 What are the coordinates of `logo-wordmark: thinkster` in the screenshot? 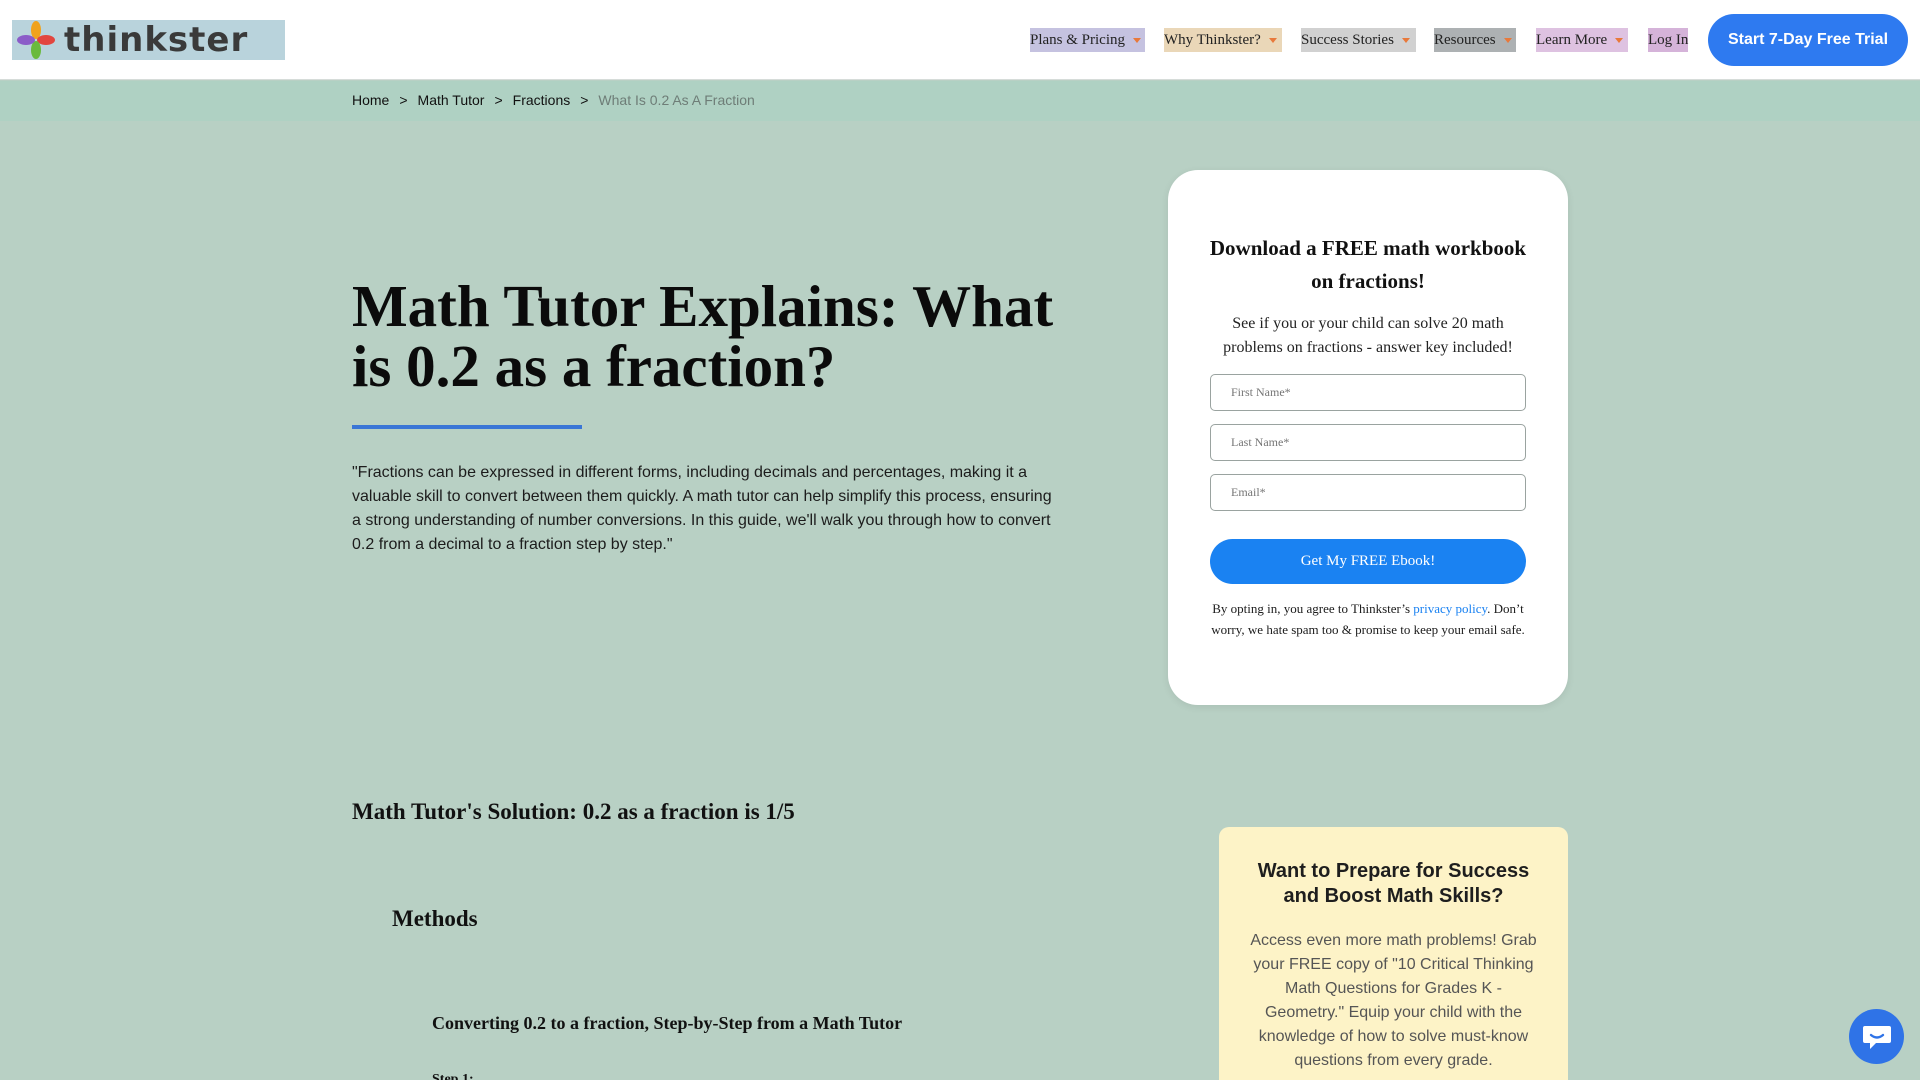 It's located at (156, 40).